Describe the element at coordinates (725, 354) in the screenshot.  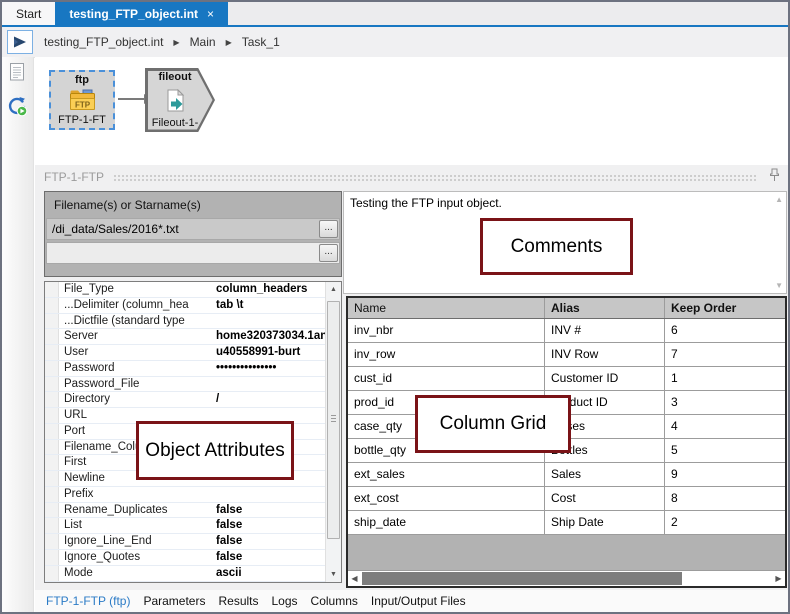
I see `cell-keep-order: 7` at that location.